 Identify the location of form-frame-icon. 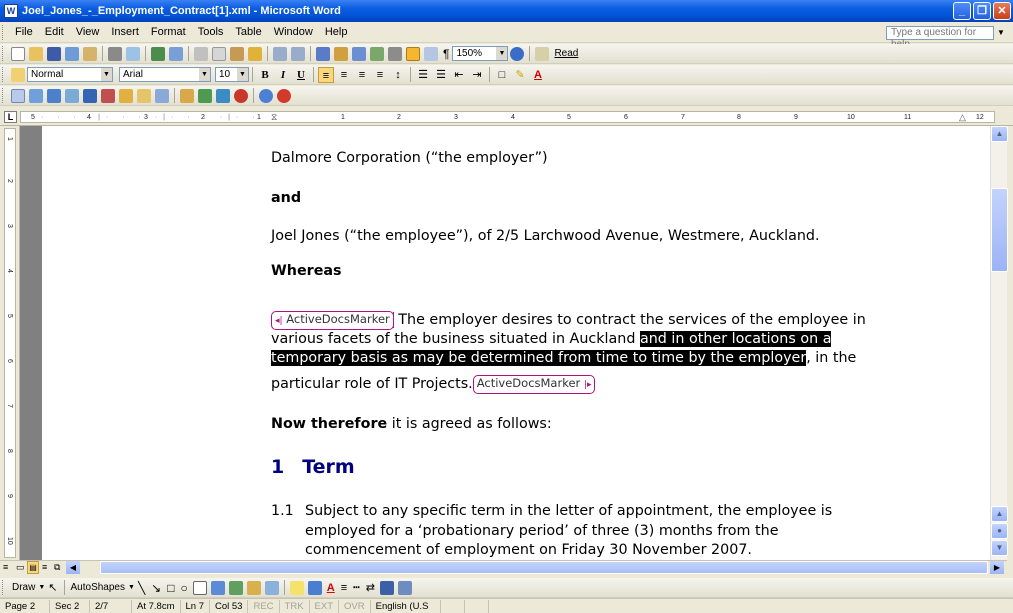
(108, 95).